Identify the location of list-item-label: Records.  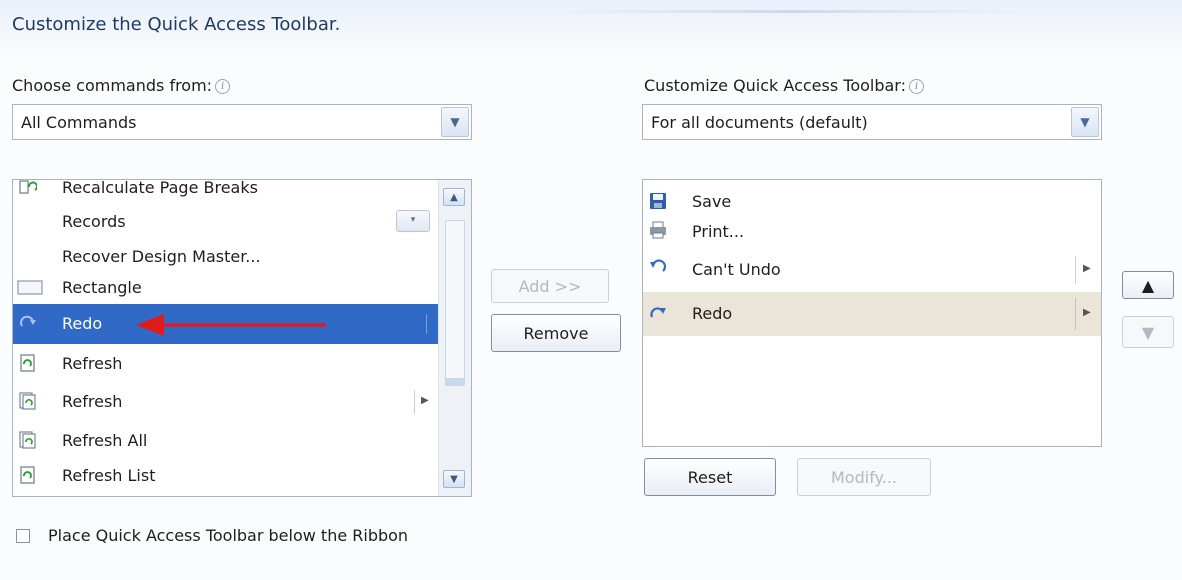
(94, 221).